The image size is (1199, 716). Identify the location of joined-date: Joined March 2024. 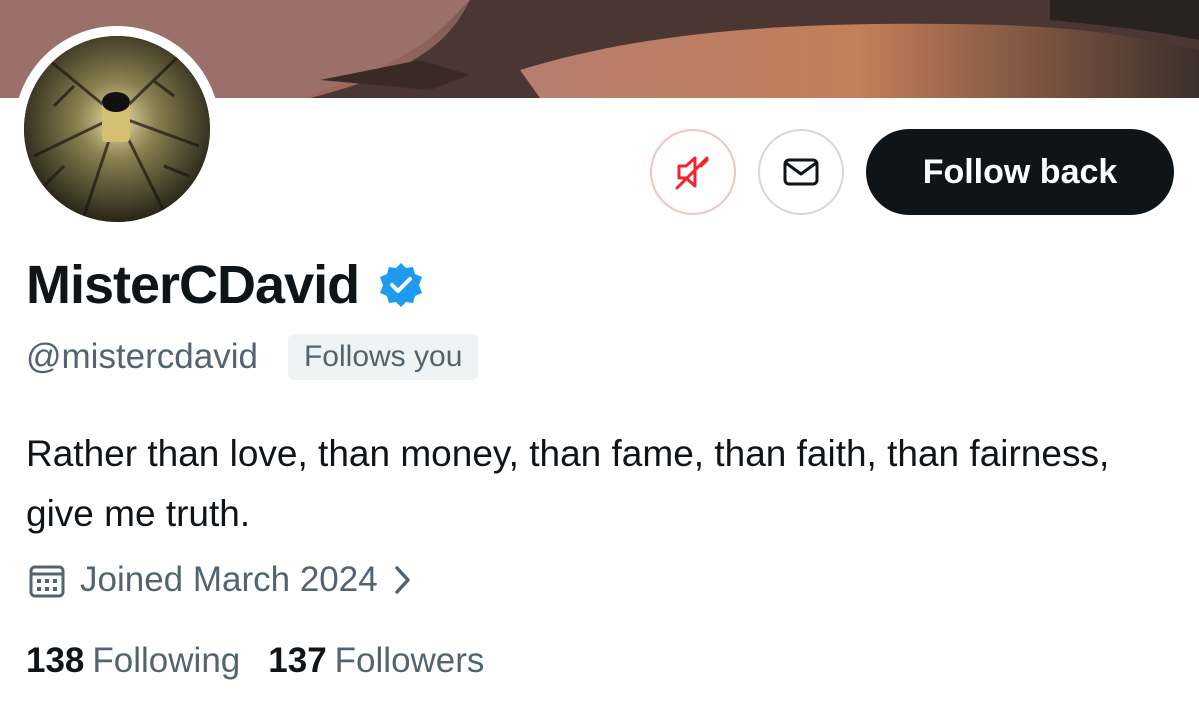
(229, 579).